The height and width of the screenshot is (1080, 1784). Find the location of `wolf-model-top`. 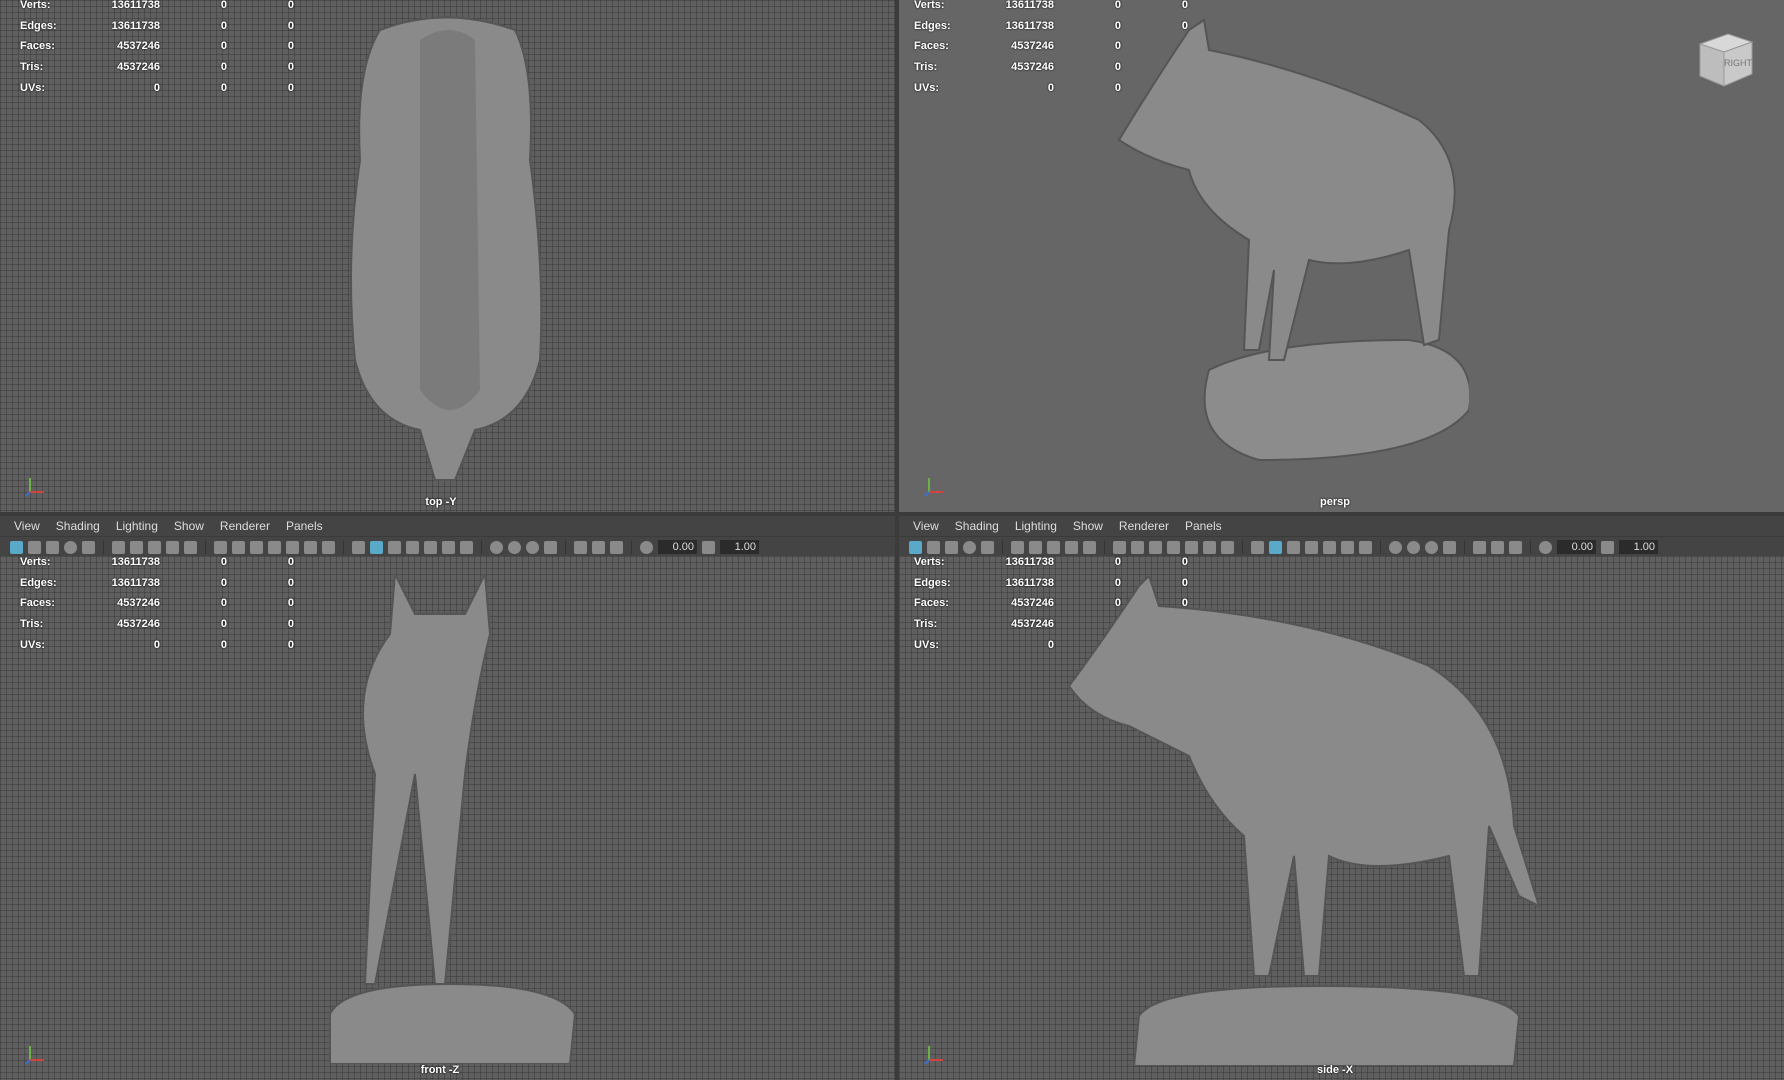

wolf-model-top is located at coordinates (450, 255).